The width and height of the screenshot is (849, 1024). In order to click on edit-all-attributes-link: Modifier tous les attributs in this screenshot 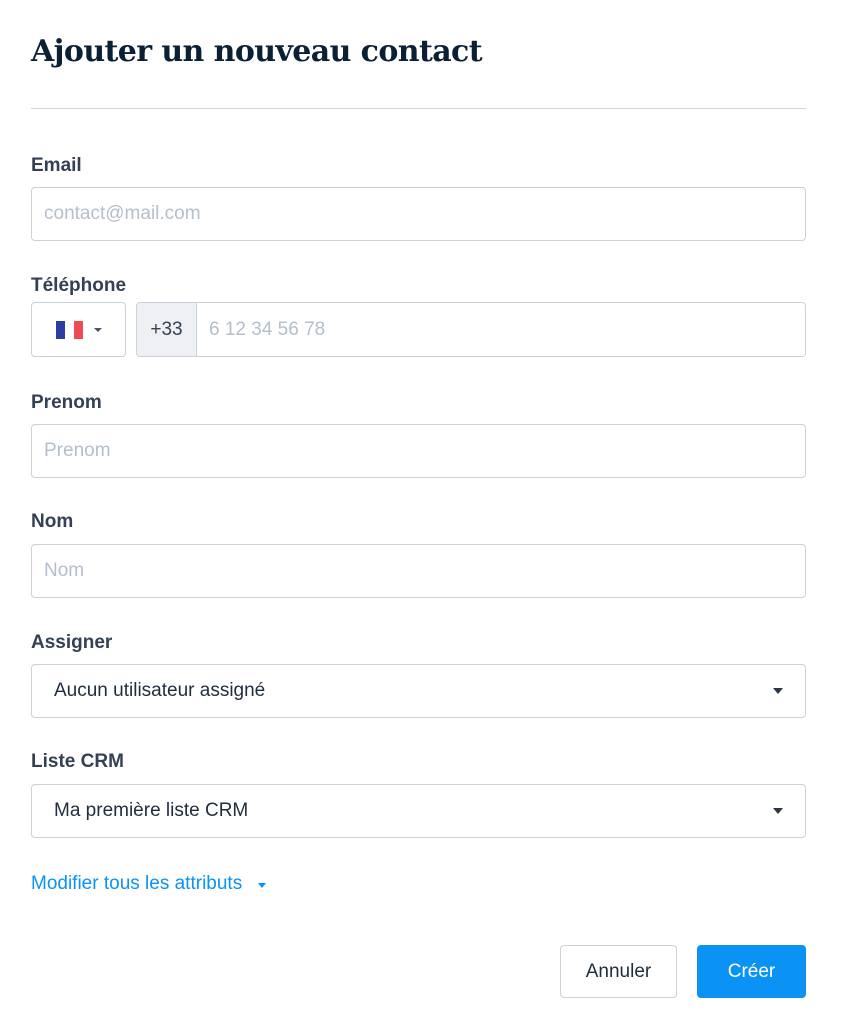, I will do `click(149, 884)`.